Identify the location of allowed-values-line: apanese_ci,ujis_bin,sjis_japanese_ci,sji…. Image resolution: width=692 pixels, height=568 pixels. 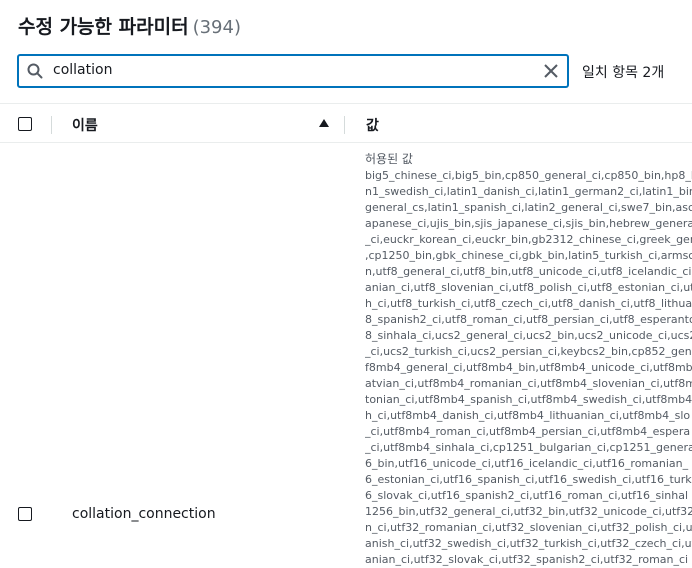
(528, 223).